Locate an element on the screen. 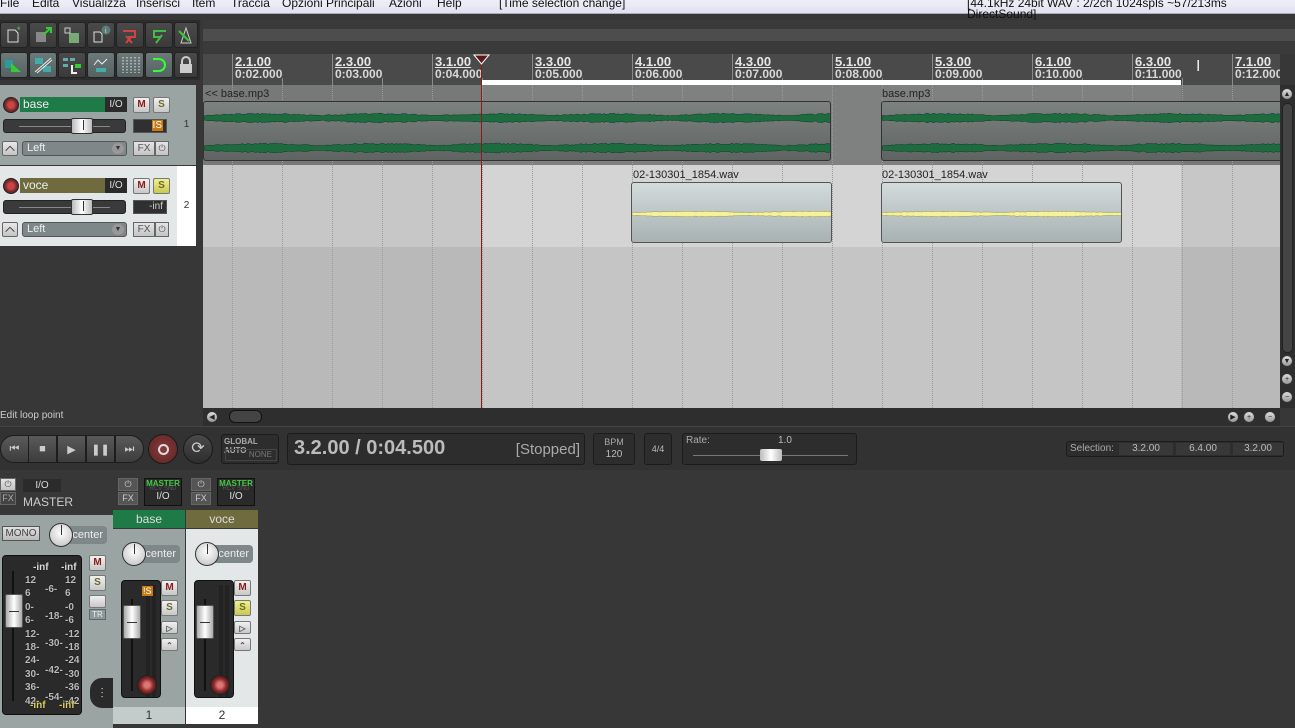  track-header-base: base I/O M S IS Left ▼ FX ⏻ 1 is located at coordinates (98, 125).